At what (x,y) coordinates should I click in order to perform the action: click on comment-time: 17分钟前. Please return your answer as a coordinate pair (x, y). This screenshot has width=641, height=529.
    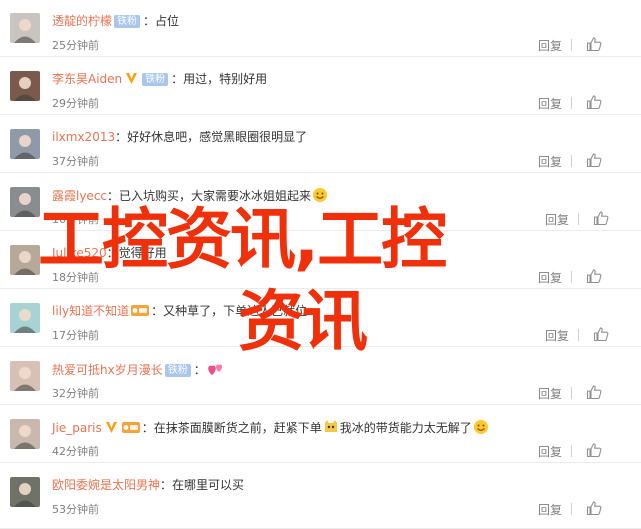
    Looking at the image, I should click on (75, 335).